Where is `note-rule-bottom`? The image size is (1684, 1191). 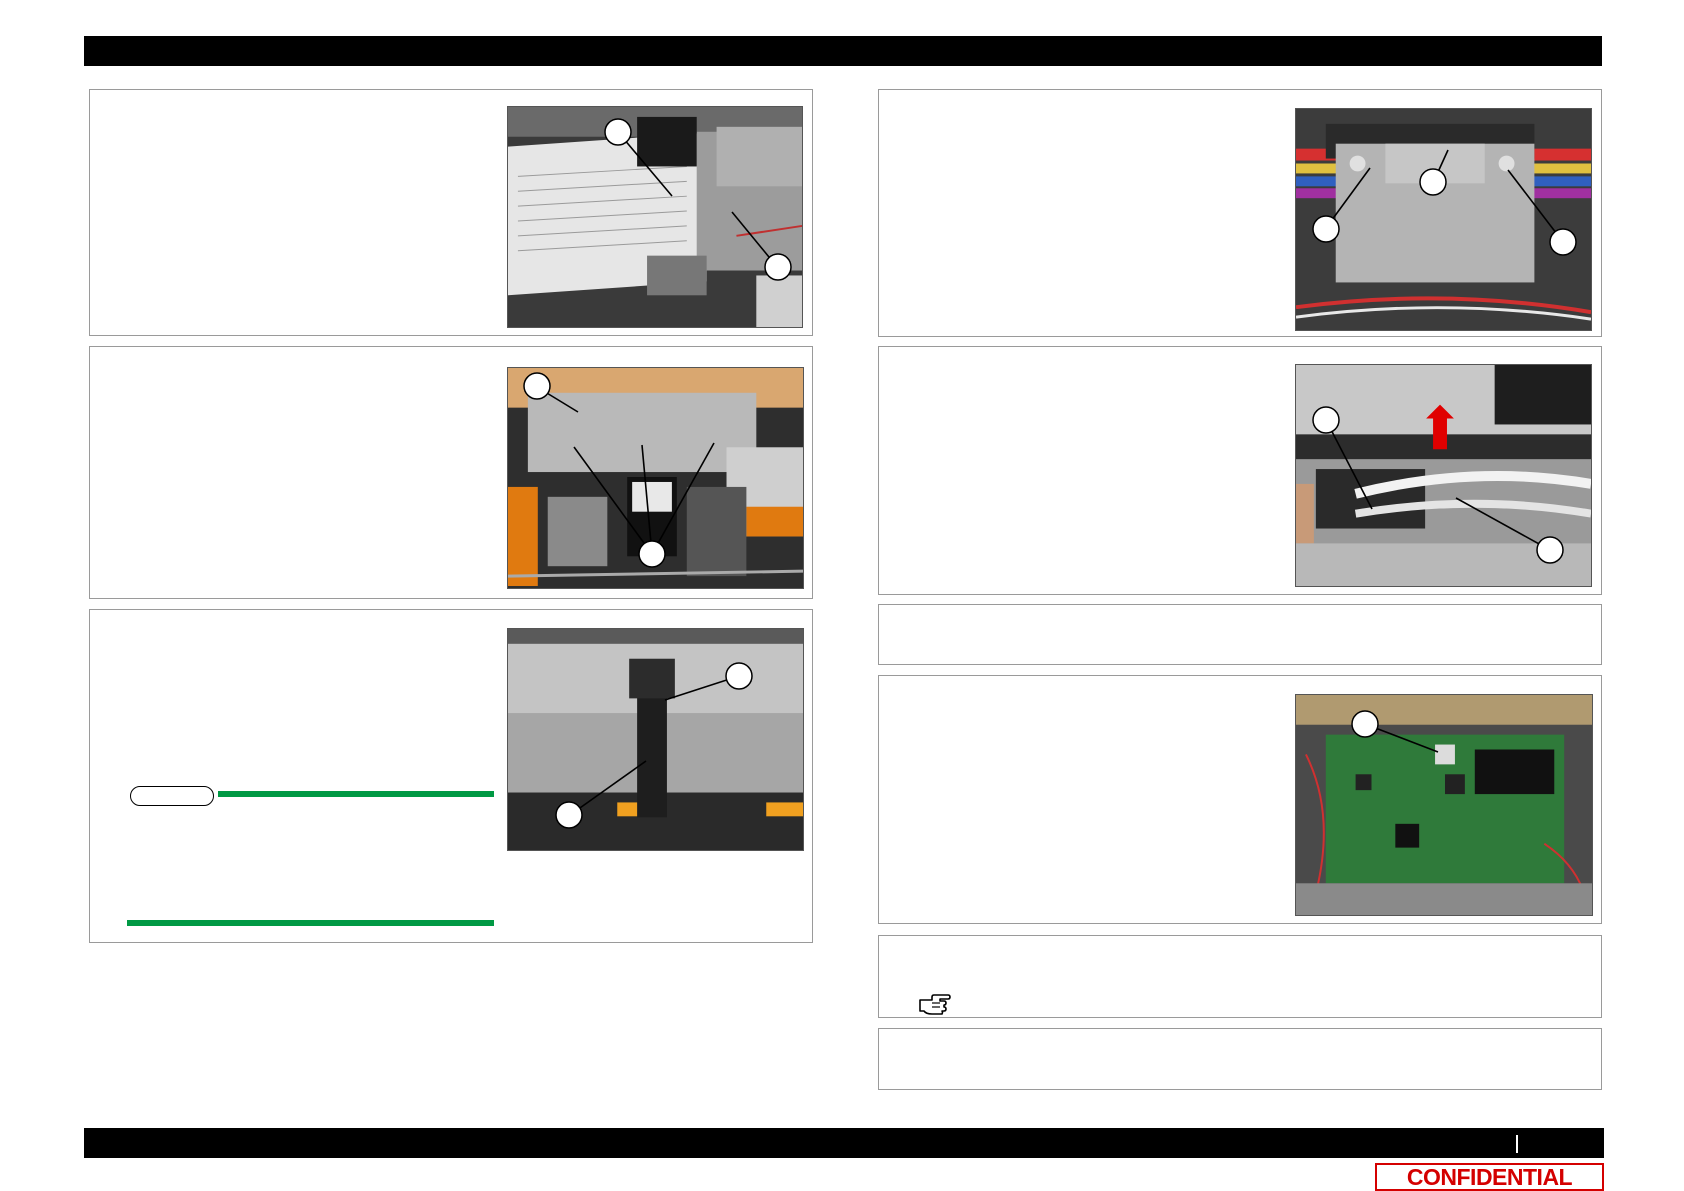
note-rule-bottom is located at coordinates (310, 923).